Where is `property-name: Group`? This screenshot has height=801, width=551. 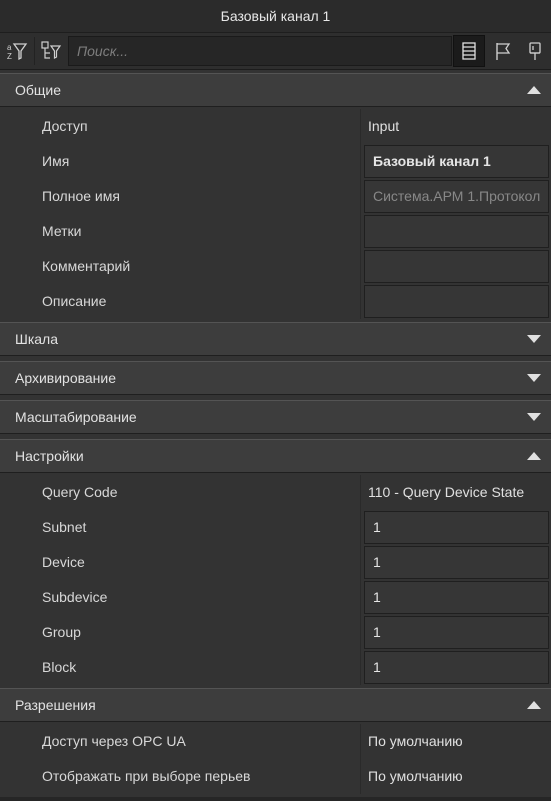 property-name: Group is located at coordinates (61, 632).